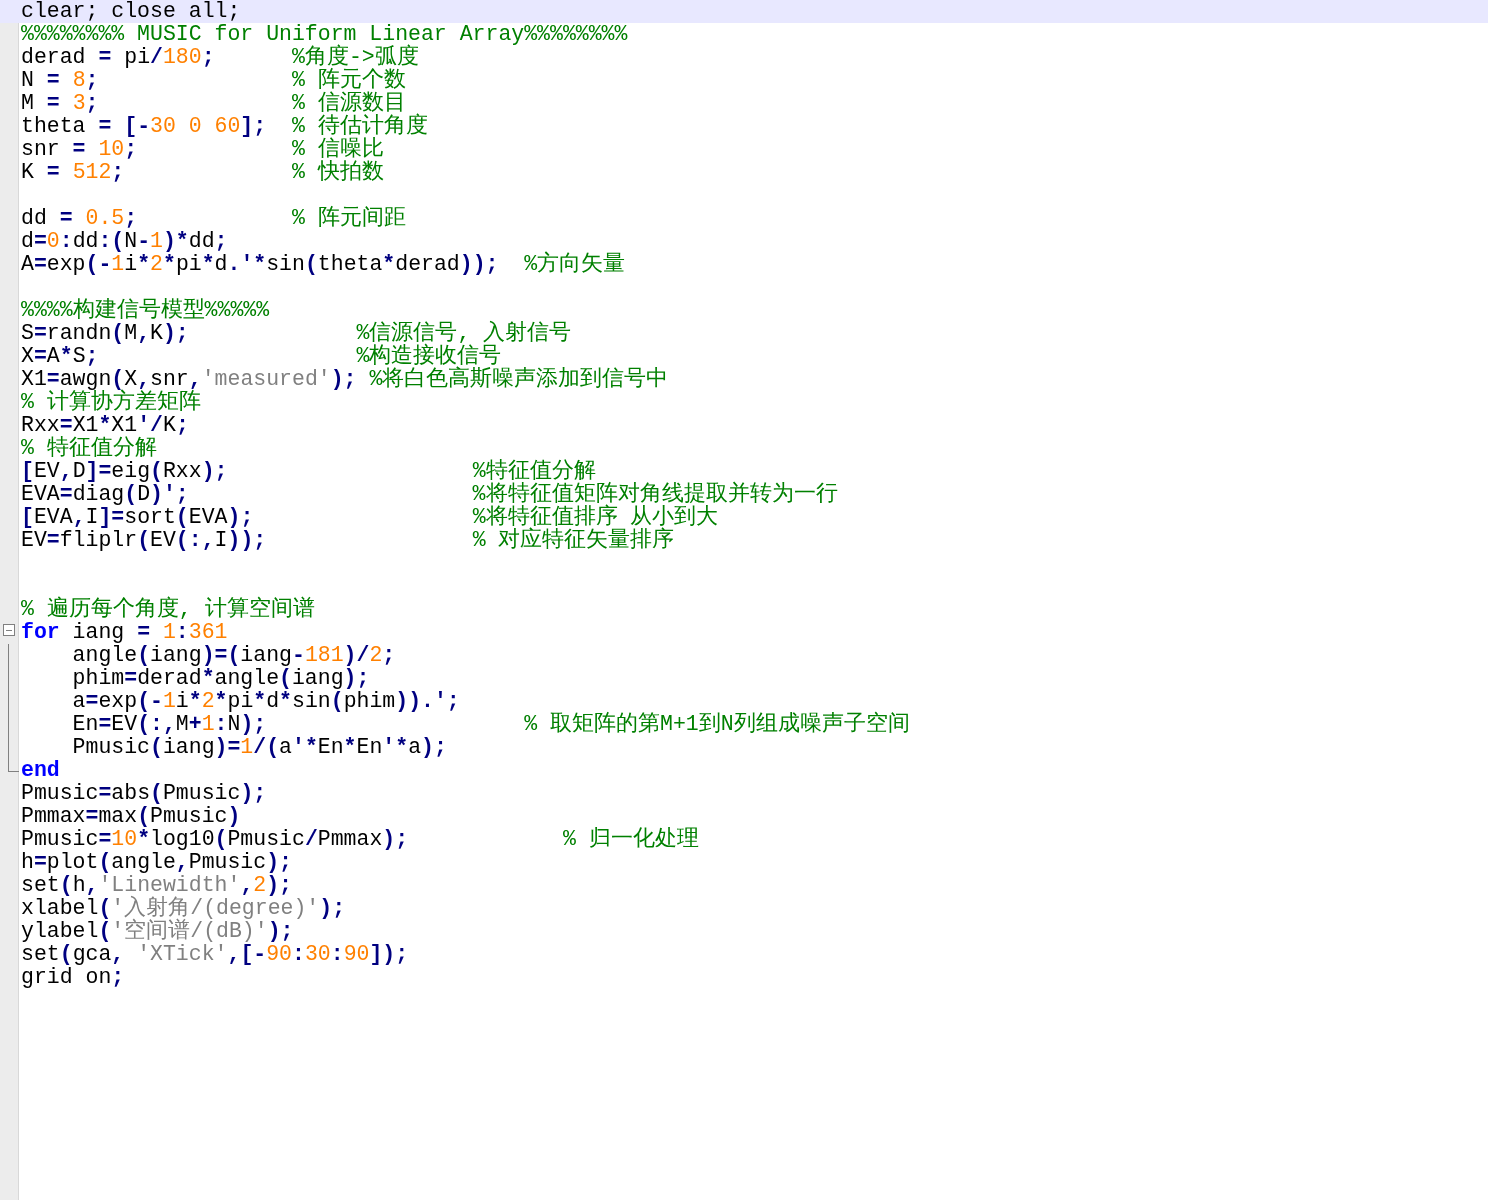 Image resolution: width=1488 pixels, height=1200 pixels. I want to click on code-line: xlabel('入射角/(degree)');, so click(183, 908).